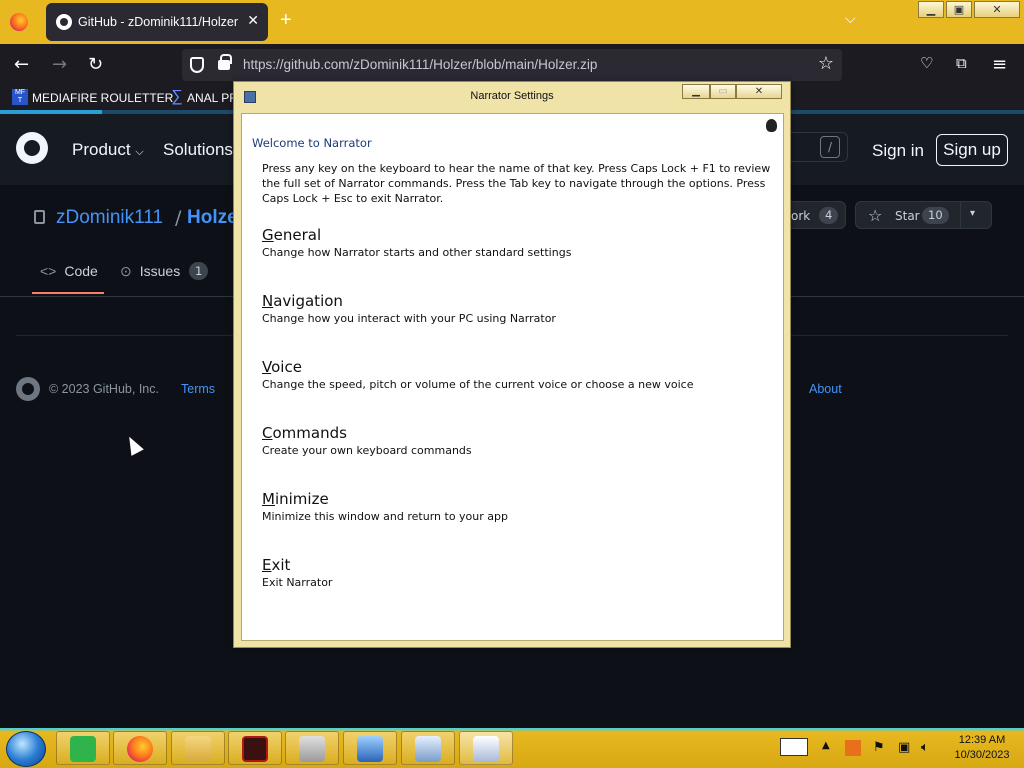  Describe the element at coordinates (109, 218) in the screenshot. I see `repo-owner-link: zDominik111` at that location.